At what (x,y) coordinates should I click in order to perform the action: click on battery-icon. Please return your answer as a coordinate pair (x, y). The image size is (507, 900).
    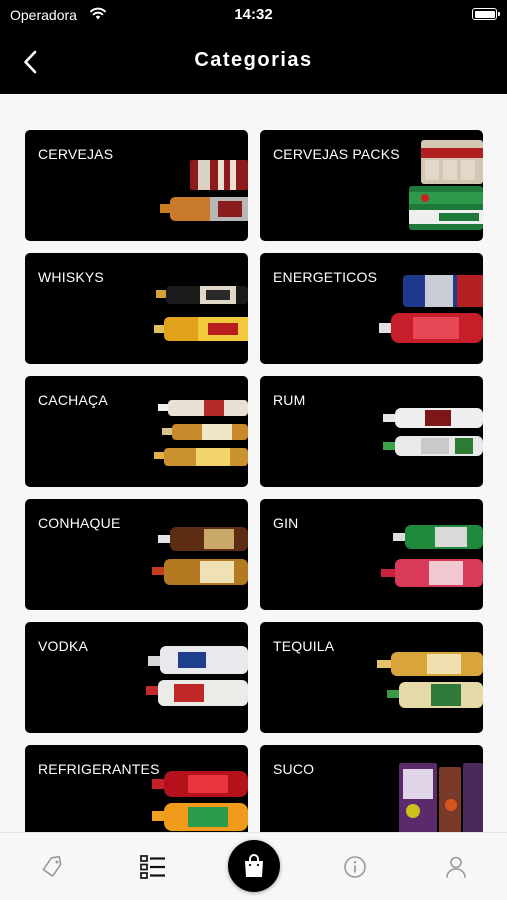
    Looking at the image, I should click on (486, 14).